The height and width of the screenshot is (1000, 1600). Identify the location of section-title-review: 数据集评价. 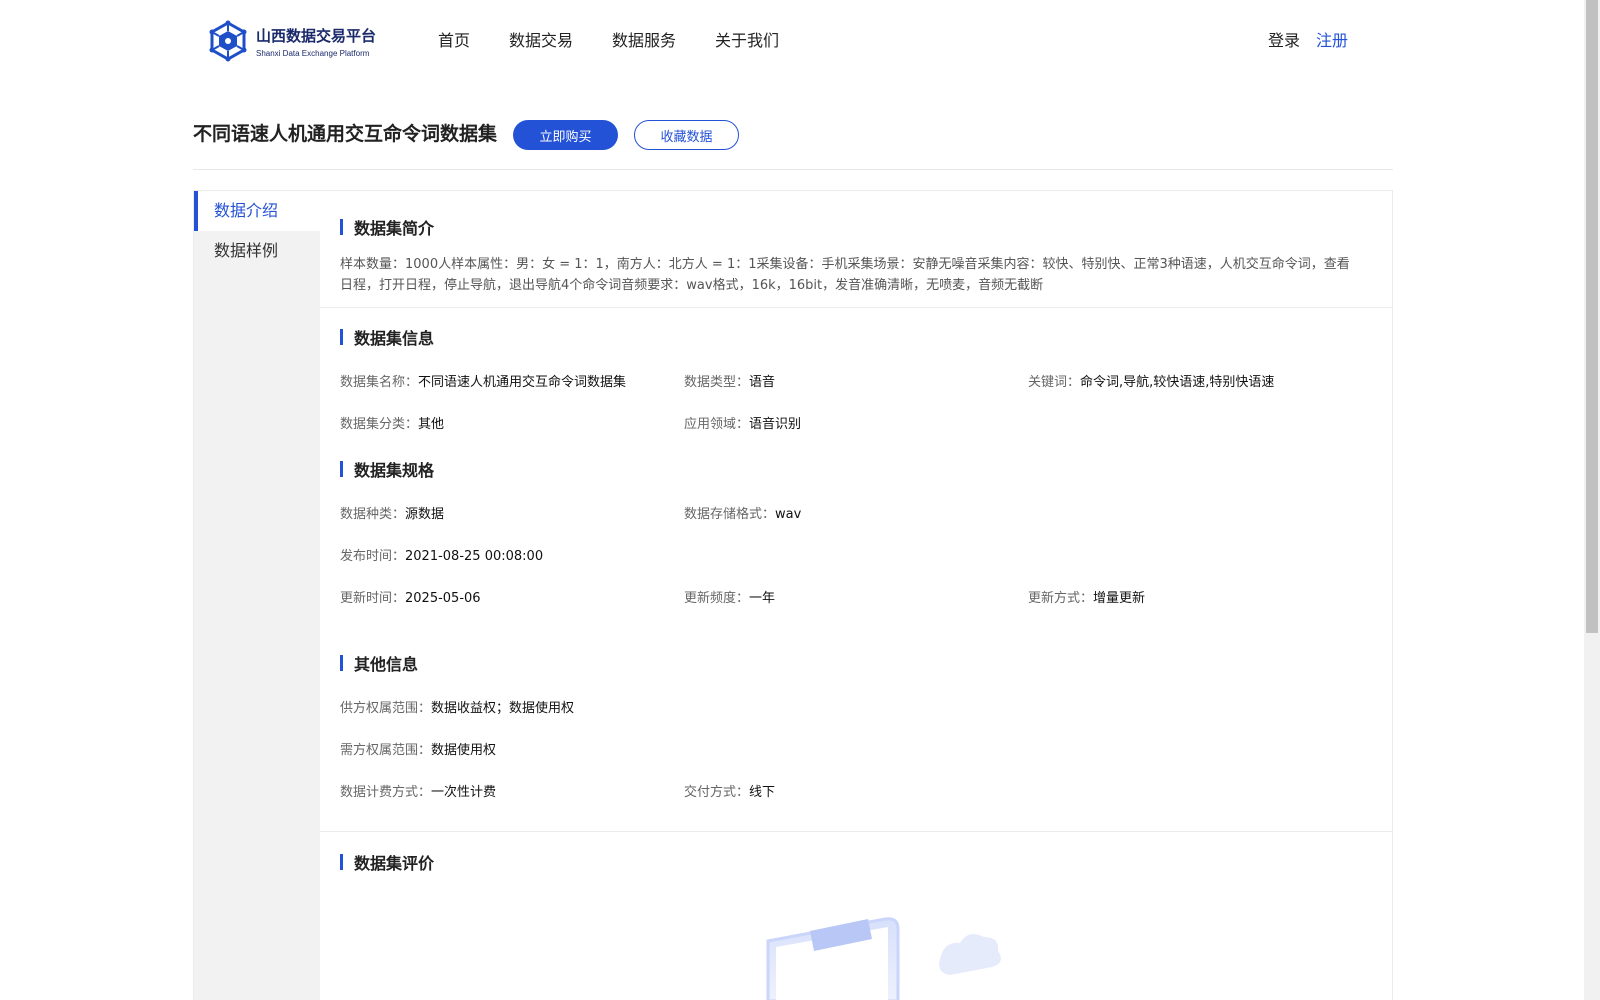
(387, 862).